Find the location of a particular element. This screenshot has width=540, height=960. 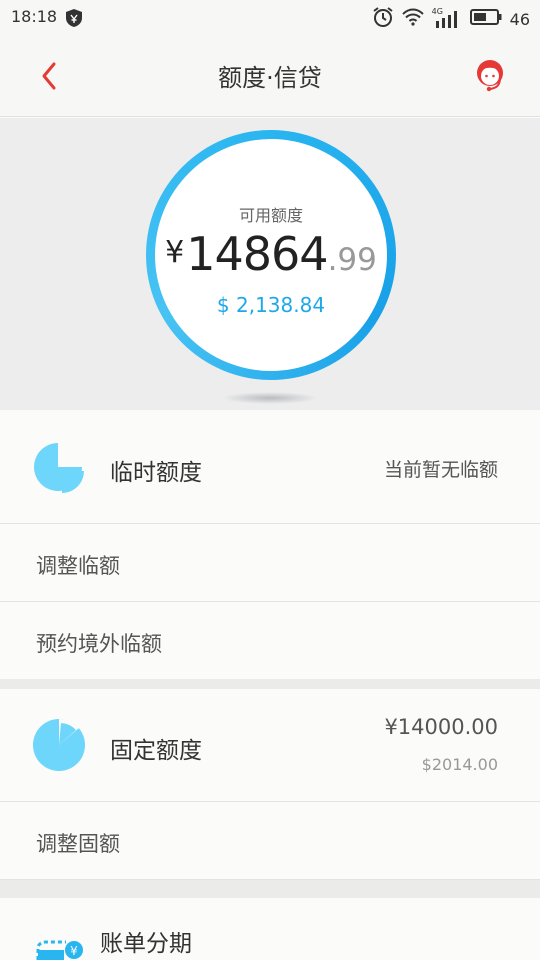

temporary-limit-status: 当前暂无临额 is located at coordinates (440, 470).